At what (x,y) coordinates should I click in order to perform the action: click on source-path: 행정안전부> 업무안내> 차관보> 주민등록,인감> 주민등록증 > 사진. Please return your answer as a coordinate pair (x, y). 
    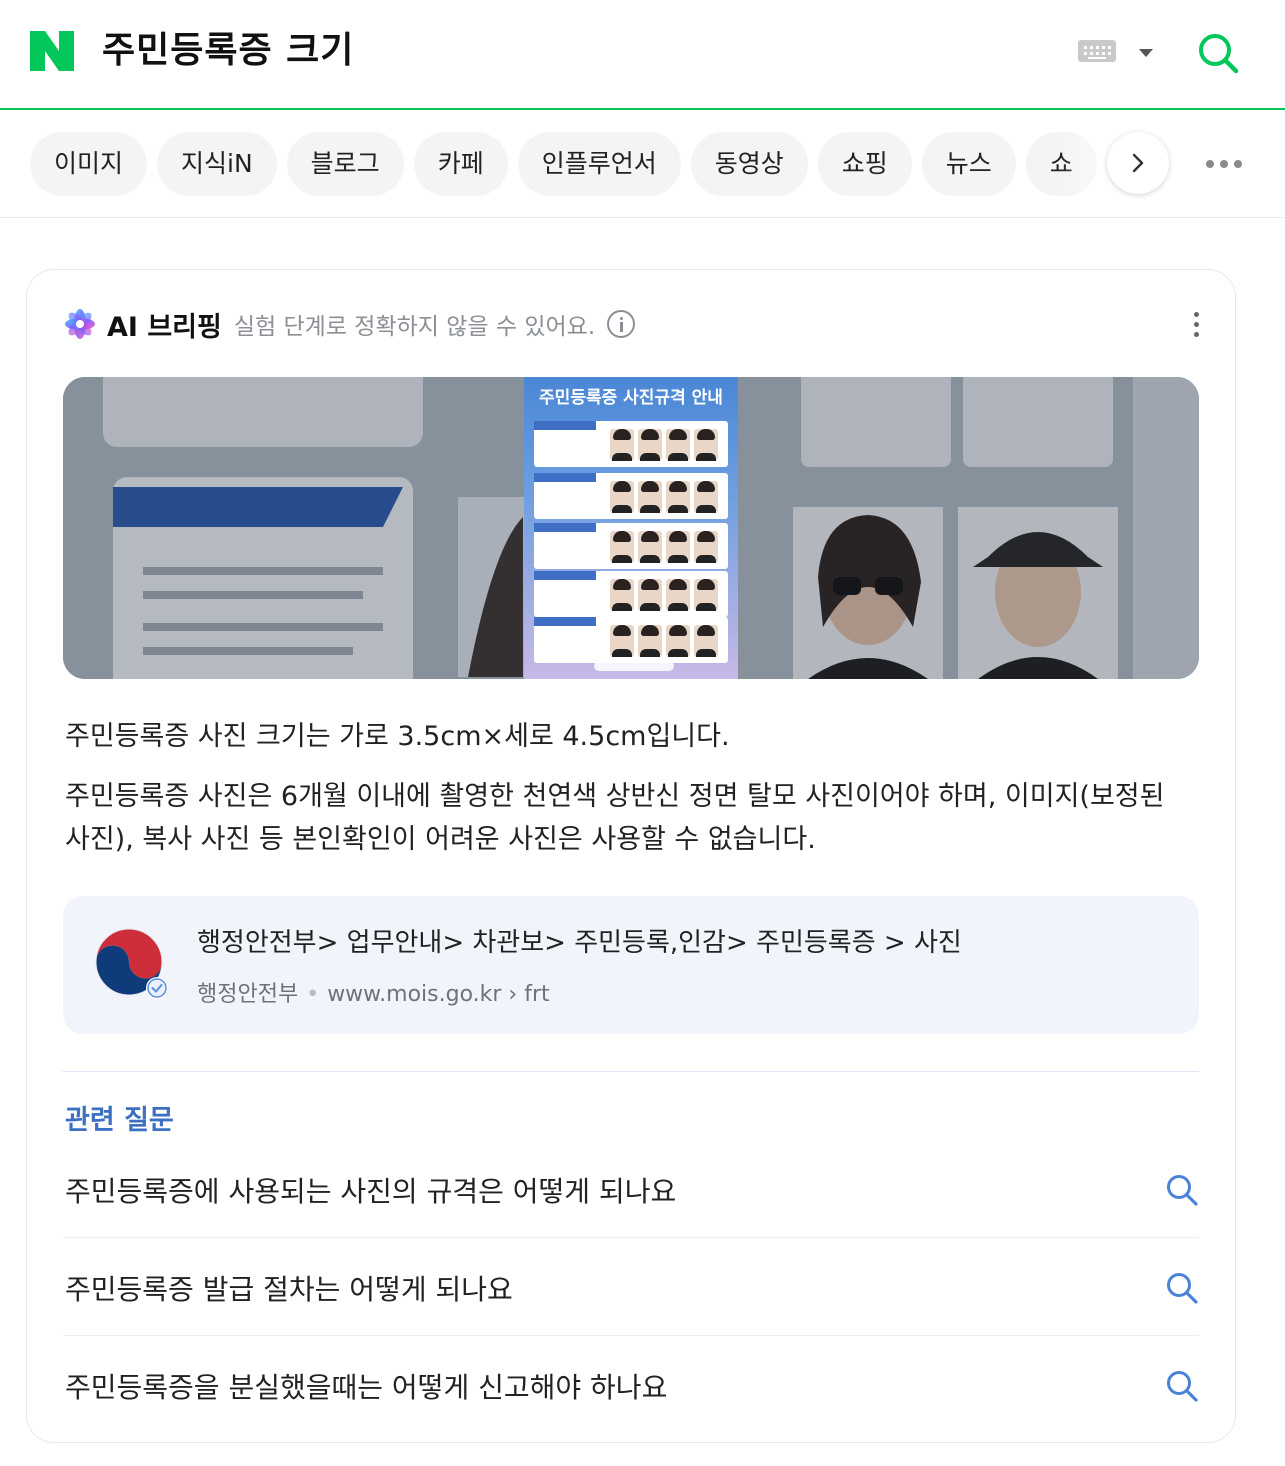
    Looking at the image, I should click on (579, 940).